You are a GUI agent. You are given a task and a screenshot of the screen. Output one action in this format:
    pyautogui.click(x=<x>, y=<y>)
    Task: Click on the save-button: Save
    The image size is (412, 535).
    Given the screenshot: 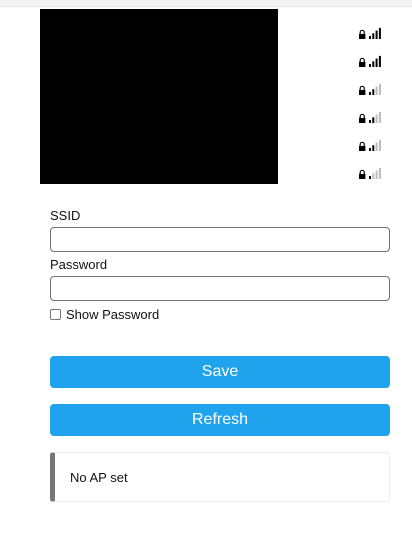 What is the action you would take?
    pyautogui.click(x=220, y=372)
    